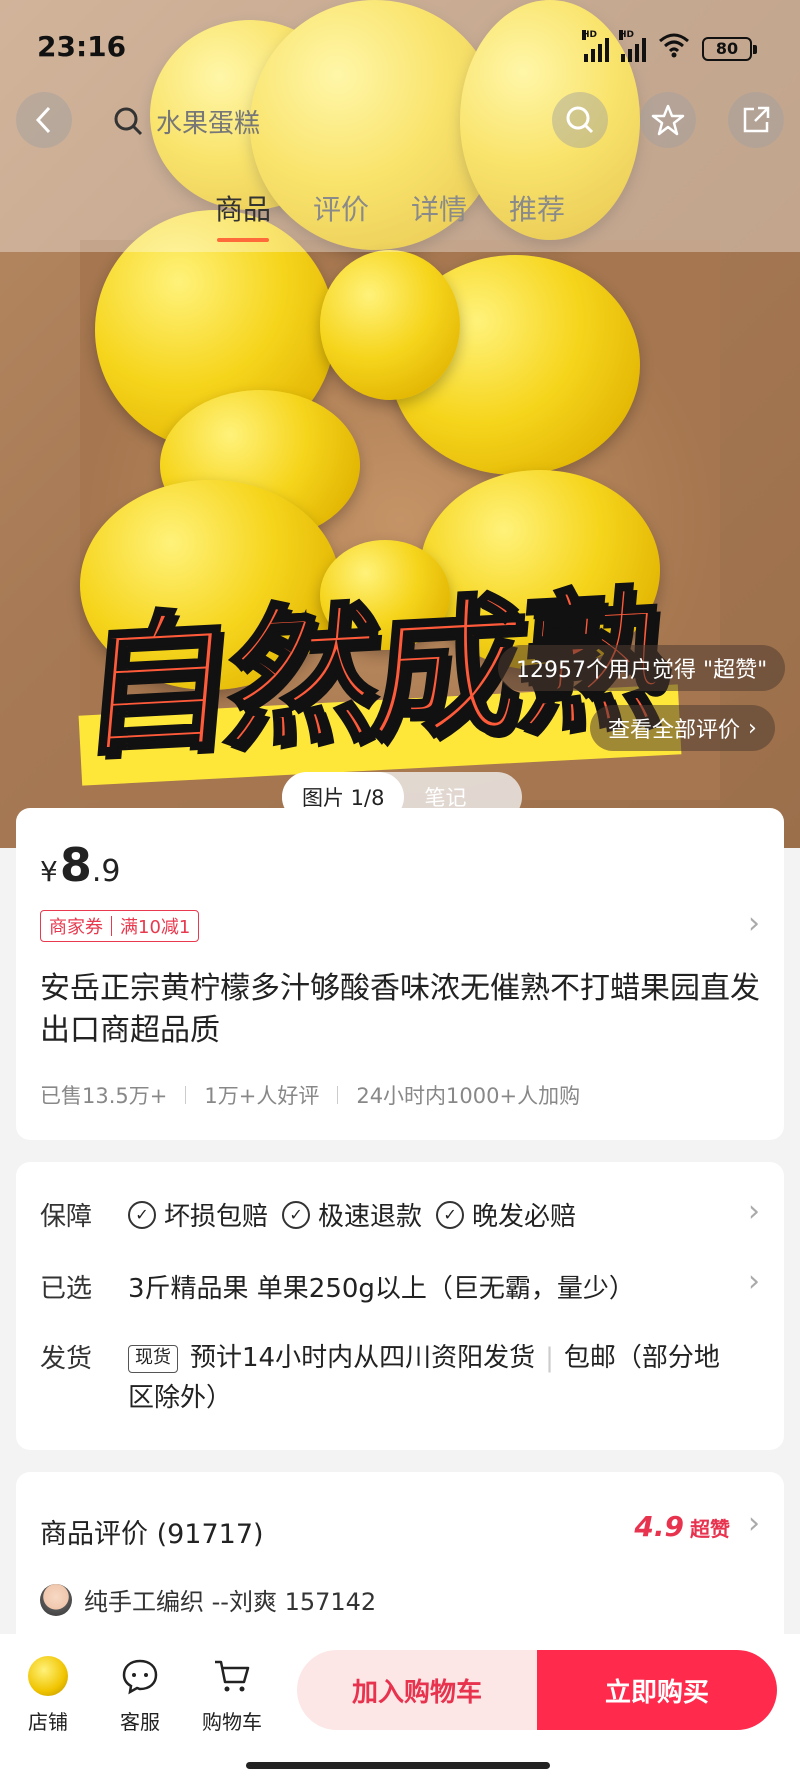 The height and width of the screenshot is (1780, 800). I want to click on cart-button: 购物车, so click(232, 1694).